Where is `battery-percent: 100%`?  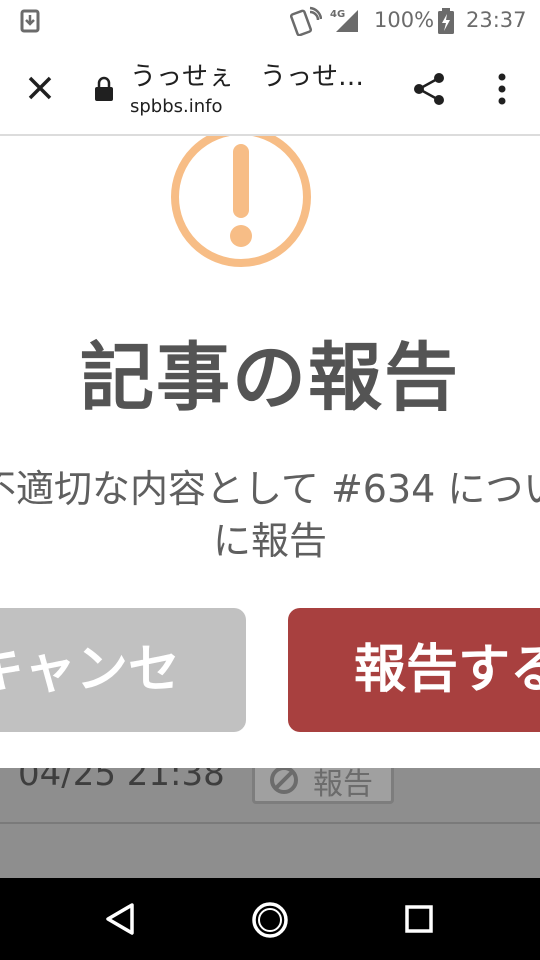 battery-percent: 100% is located at coordinates (404, 20).